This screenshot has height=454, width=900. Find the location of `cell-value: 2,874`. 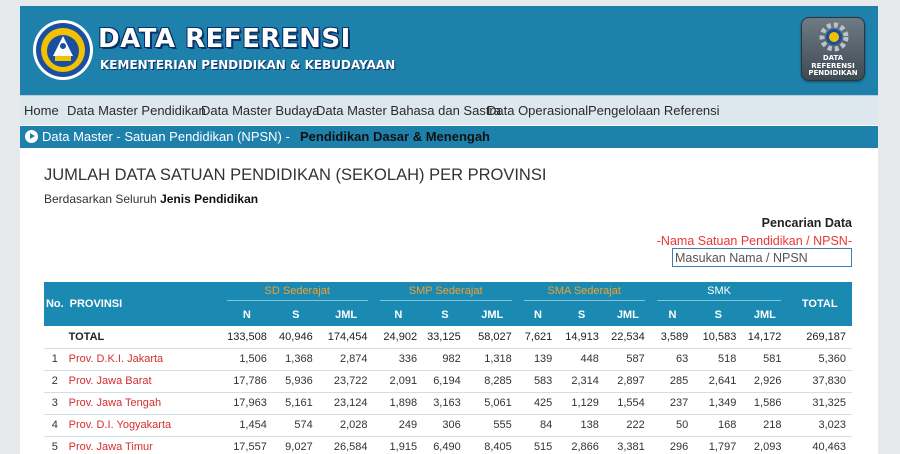

cell-value: 2,874 is located at coordinates (346, 359).